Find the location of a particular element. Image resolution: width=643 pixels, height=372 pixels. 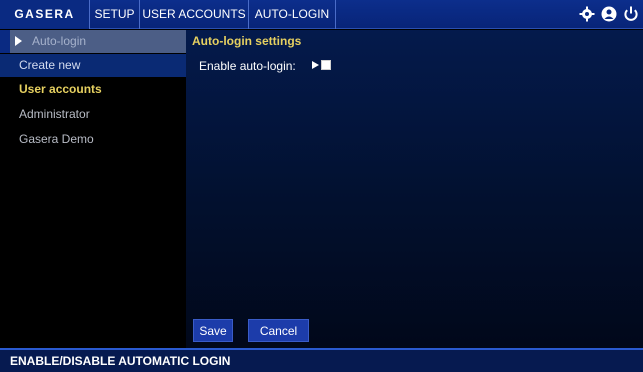

gasera-logo: GASERA is located at coordinates (45, 14).